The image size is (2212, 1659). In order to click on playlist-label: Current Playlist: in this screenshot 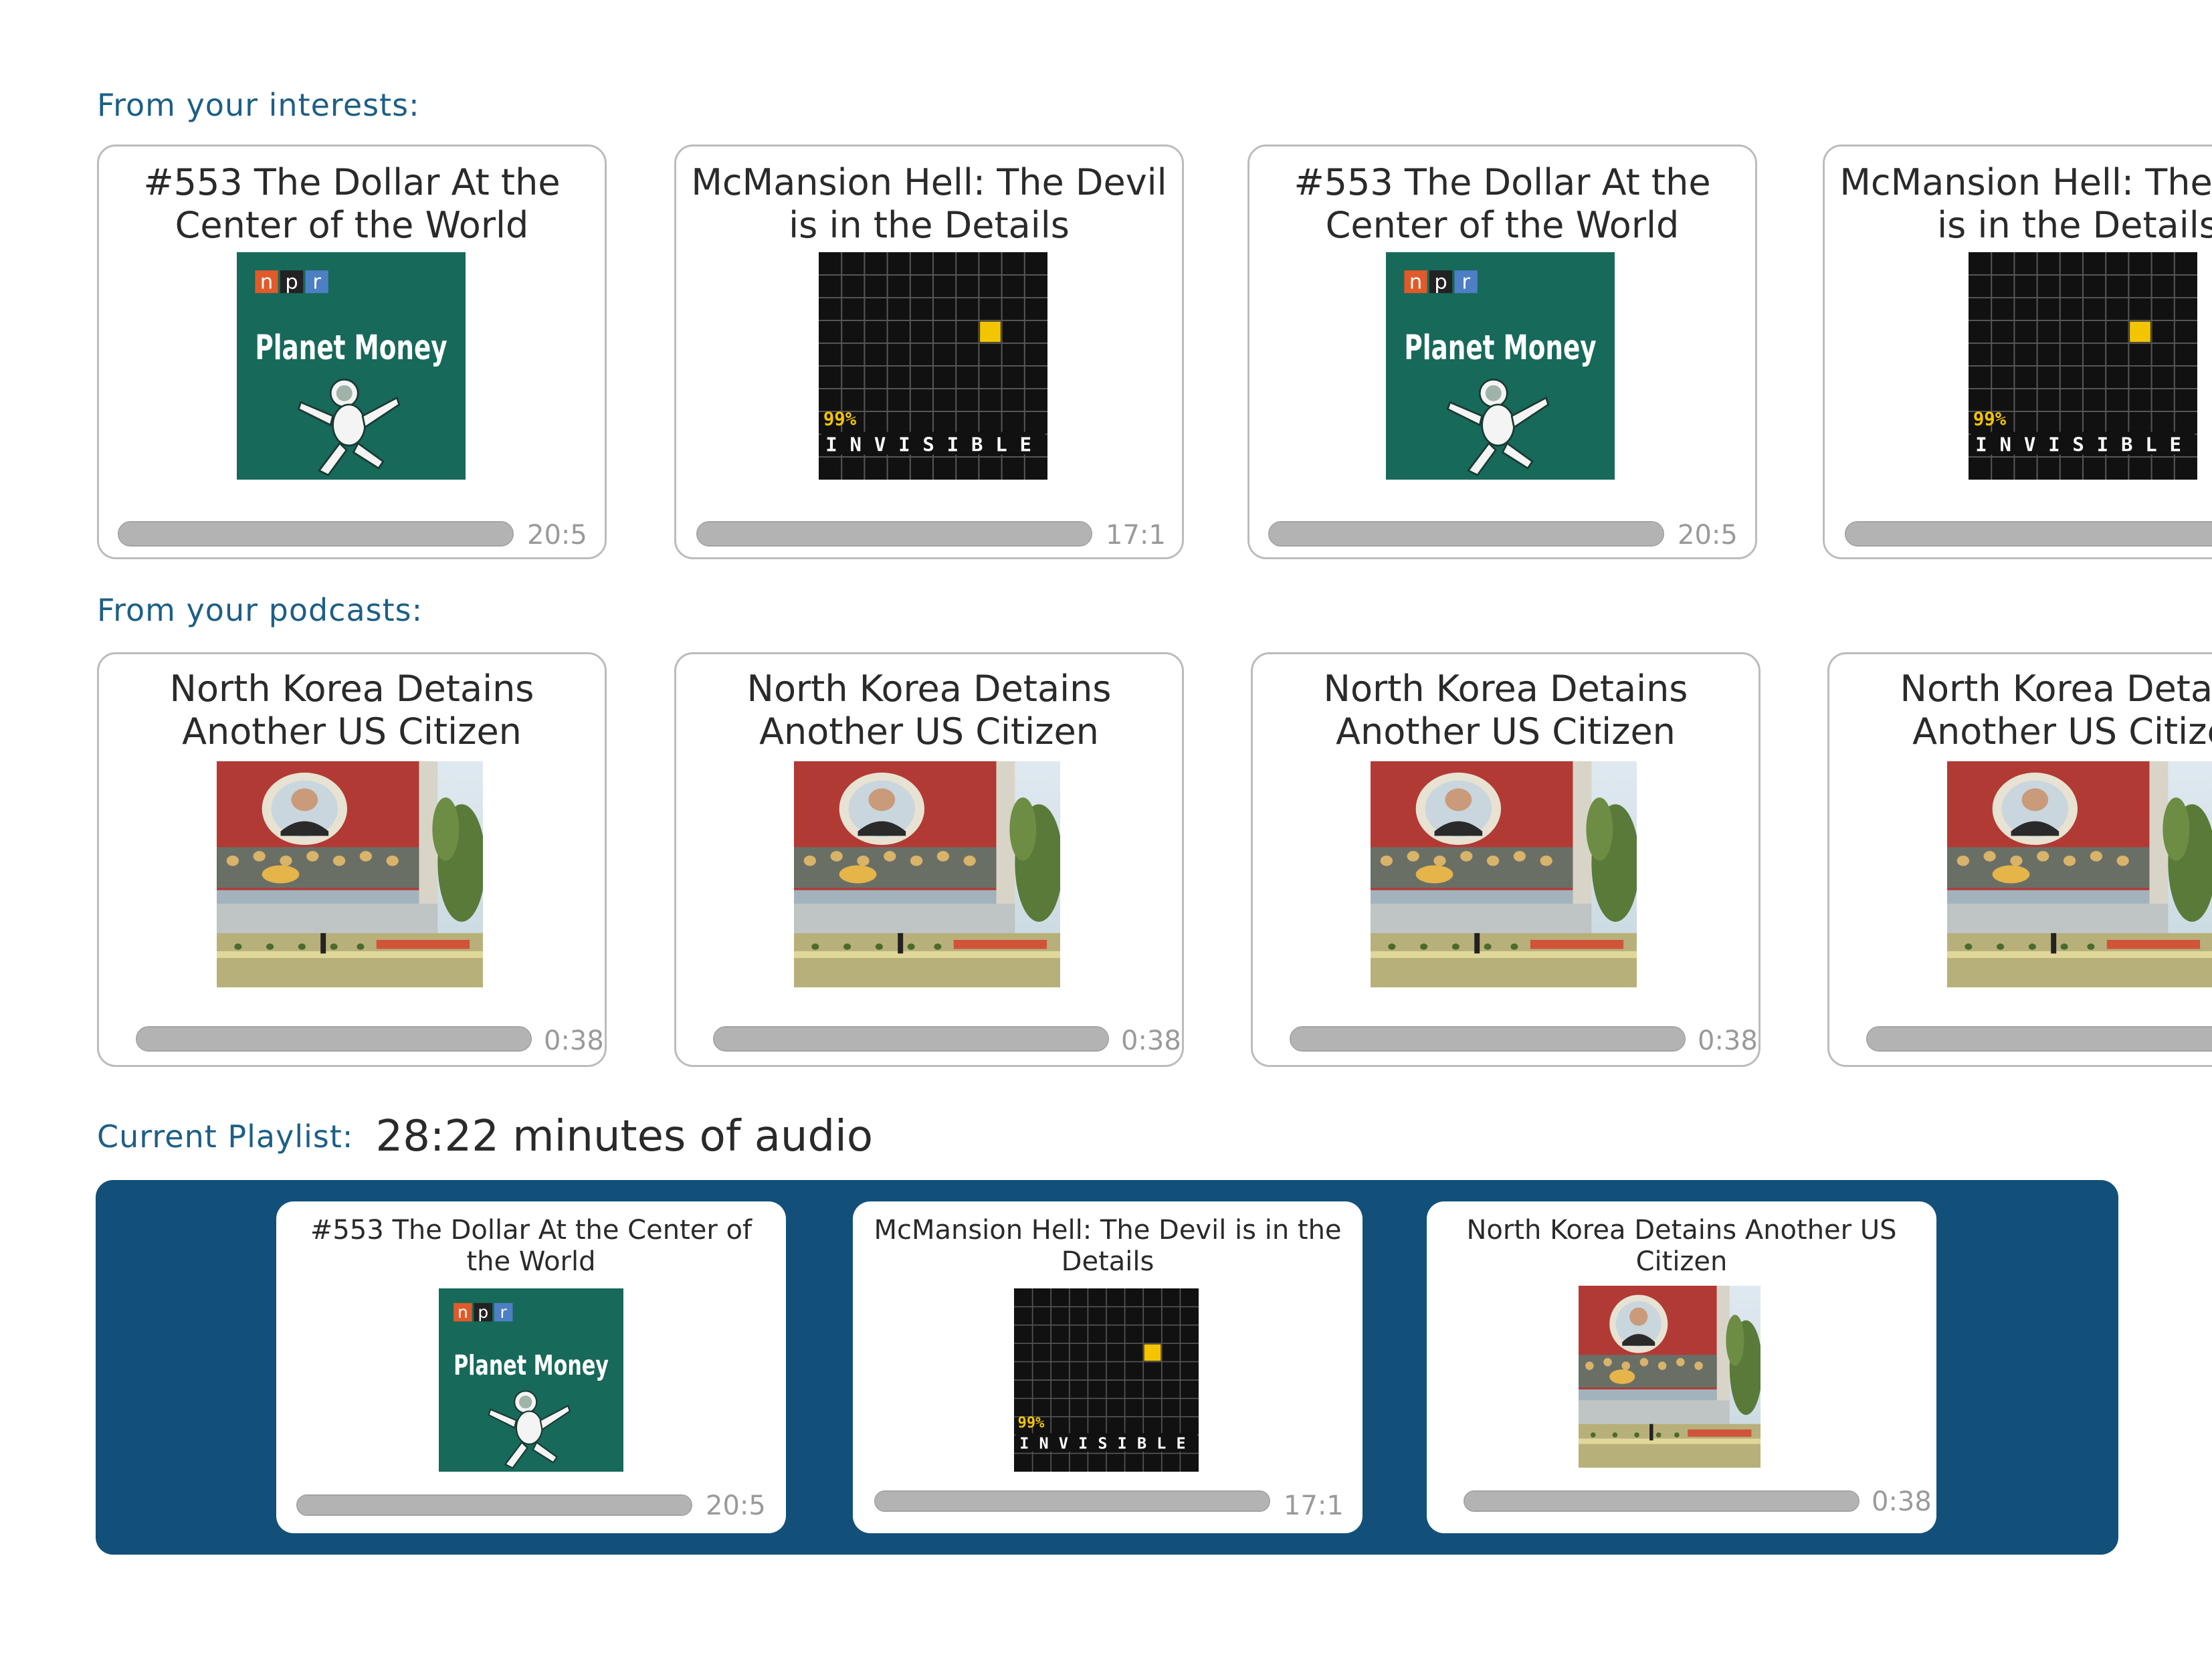, I will do `click(225, 1136)`.